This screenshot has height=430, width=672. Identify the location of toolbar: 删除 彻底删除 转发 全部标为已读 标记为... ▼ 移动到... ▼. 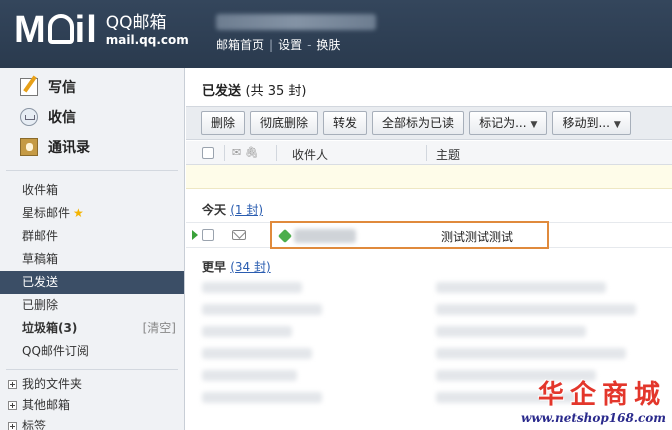
(429, 123).